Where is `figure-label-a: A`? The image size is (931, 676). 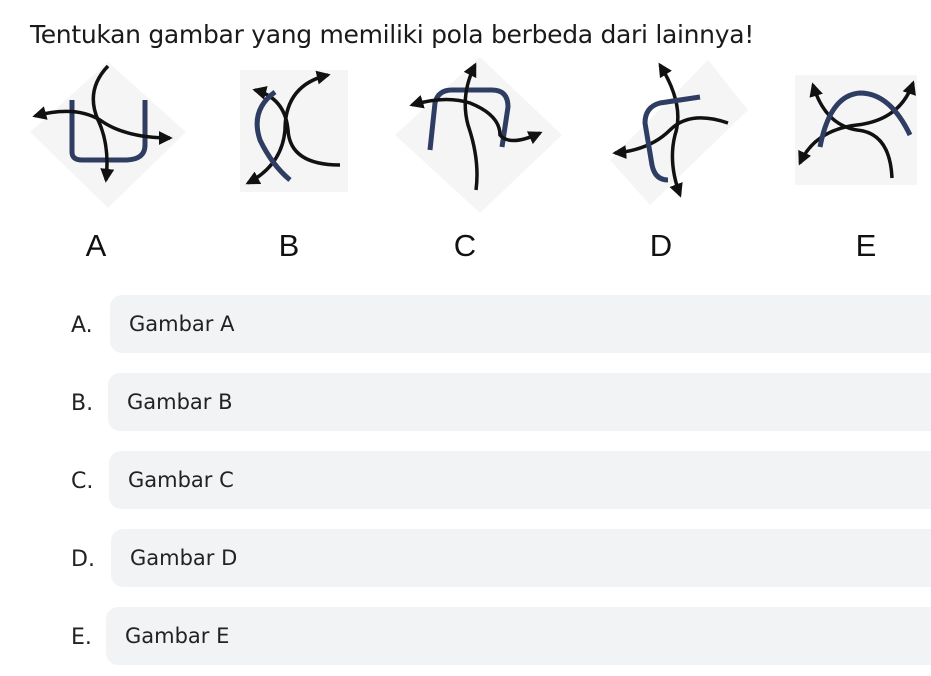
figure-label-a: A is located at coordinates (96, 245).